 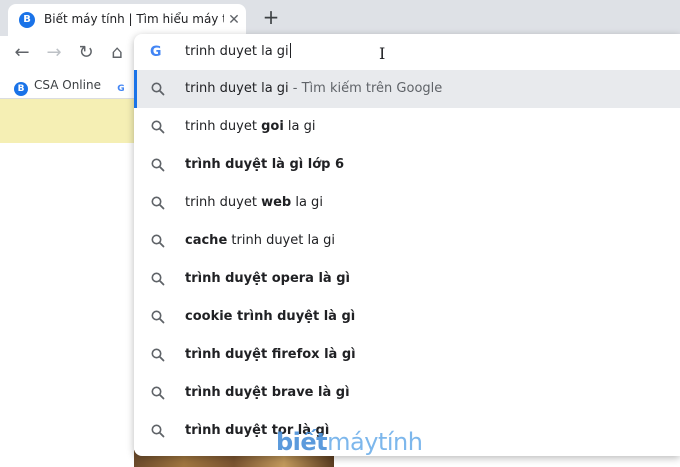 What do you see at coordinates (27, 20) in the screenshot?
I see `site-favicon-icon: B` at bounding box center [27, 20].